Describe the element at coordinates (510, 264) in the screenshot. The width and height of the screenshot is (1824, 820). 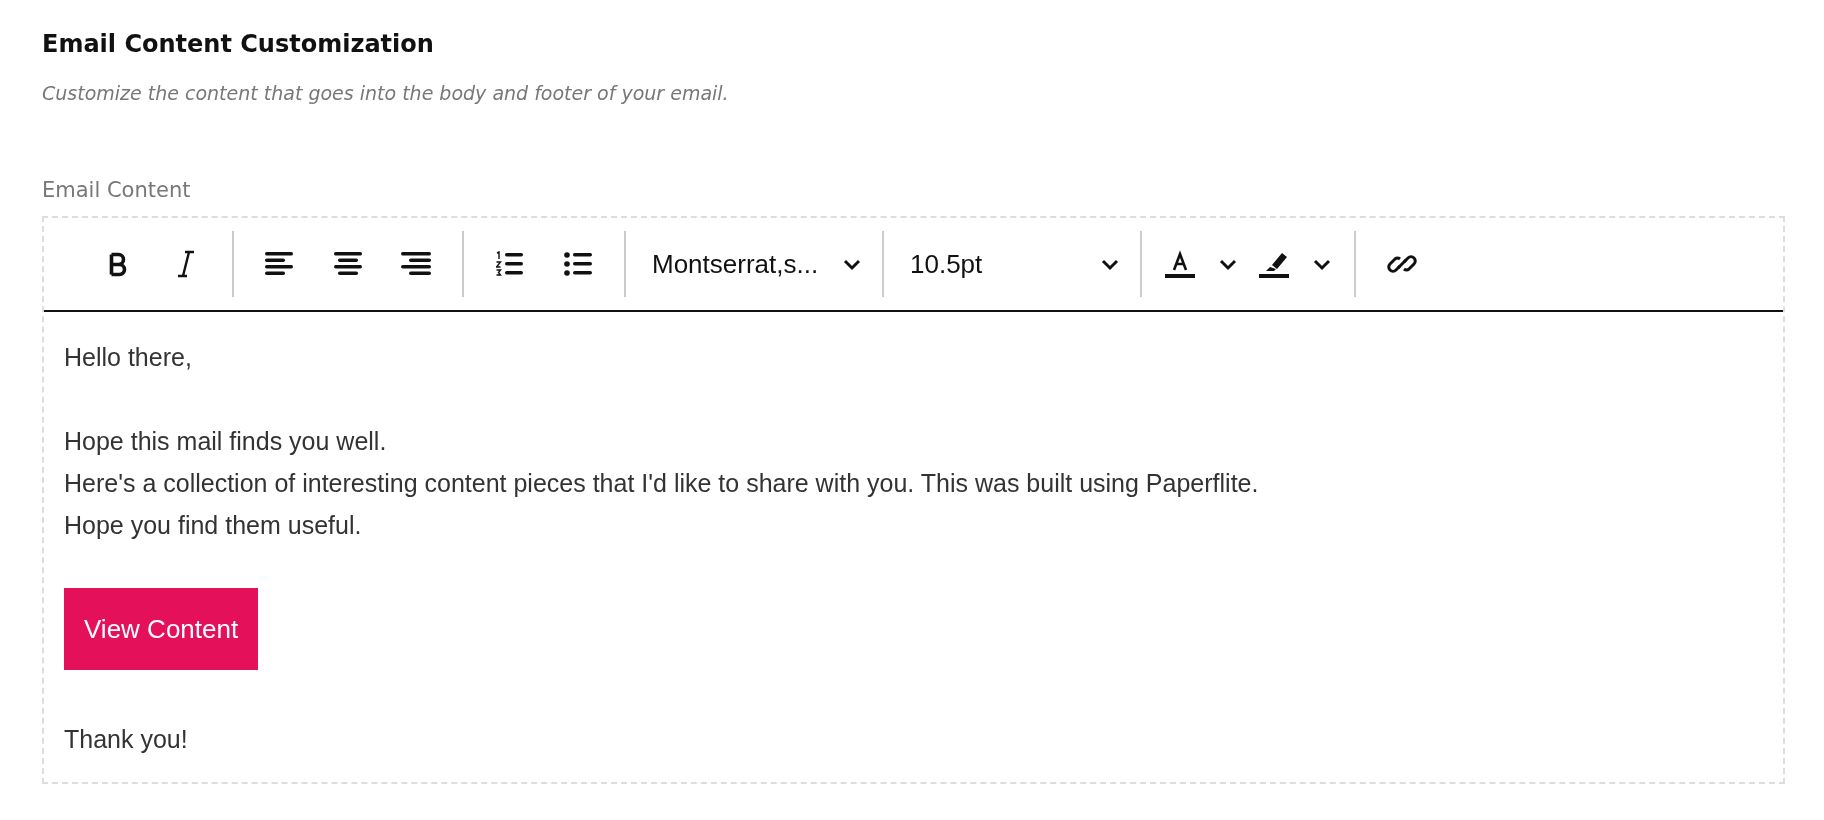
I see `numbered-list-icon` at that location.